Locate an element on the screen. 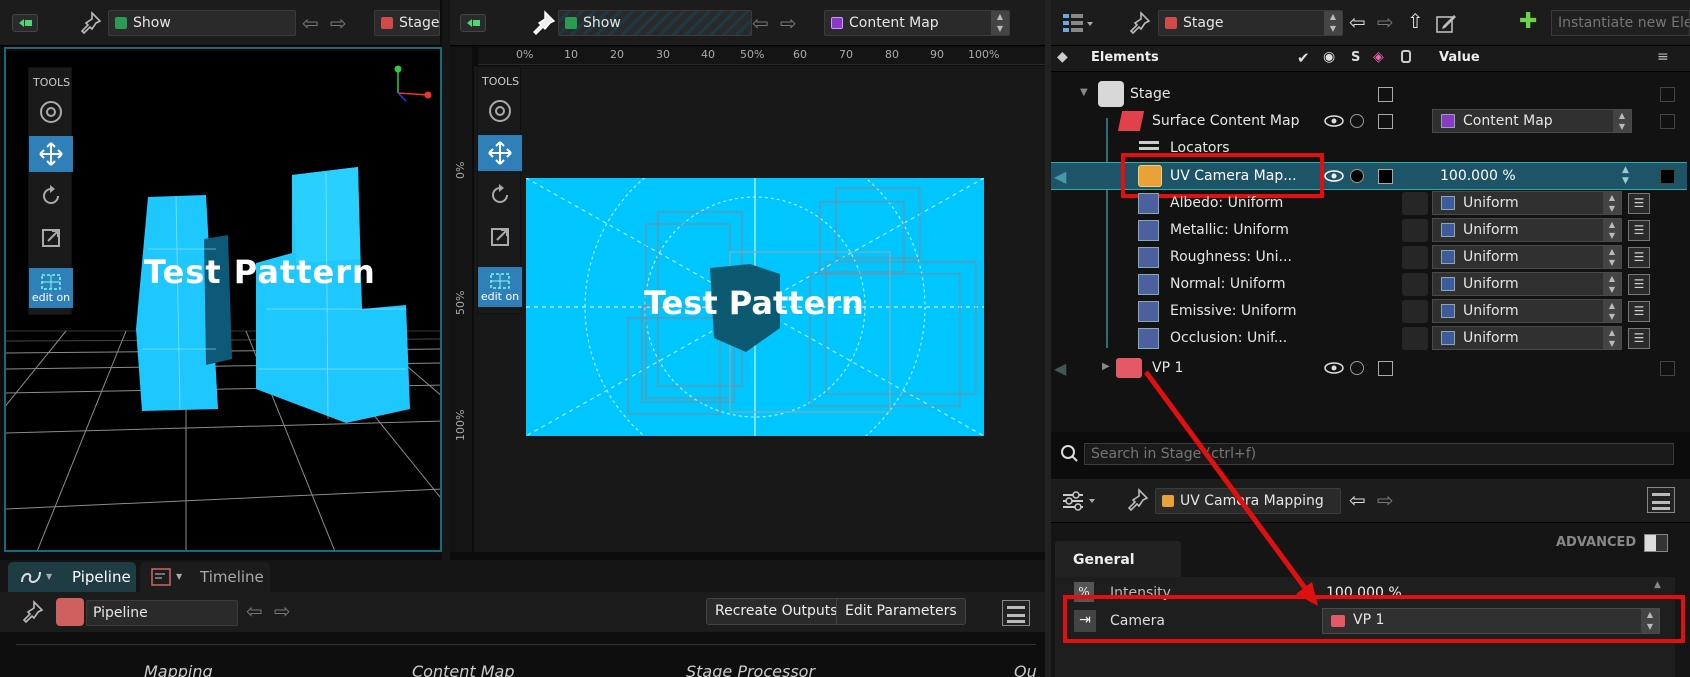 Image resolution: width=1690 pixels, height=677 pixels. pipeline-node-stage-processor: Stage Processor is located at coordinates (750, 669).